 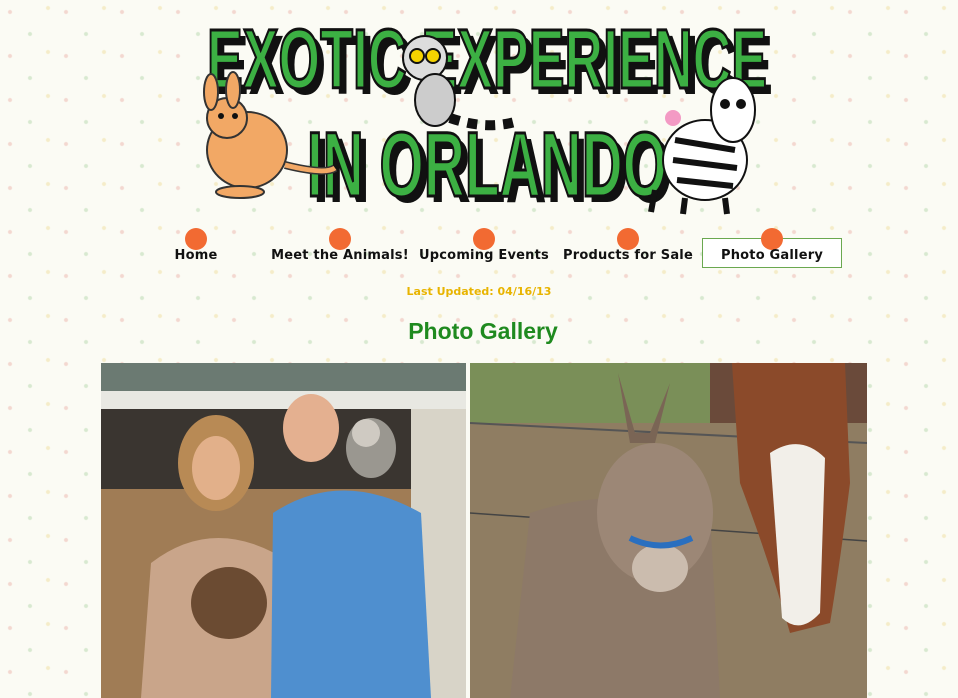 I want to click on nav-label-photo-gallery: Photo Gallery, so click(x=772, y=255).